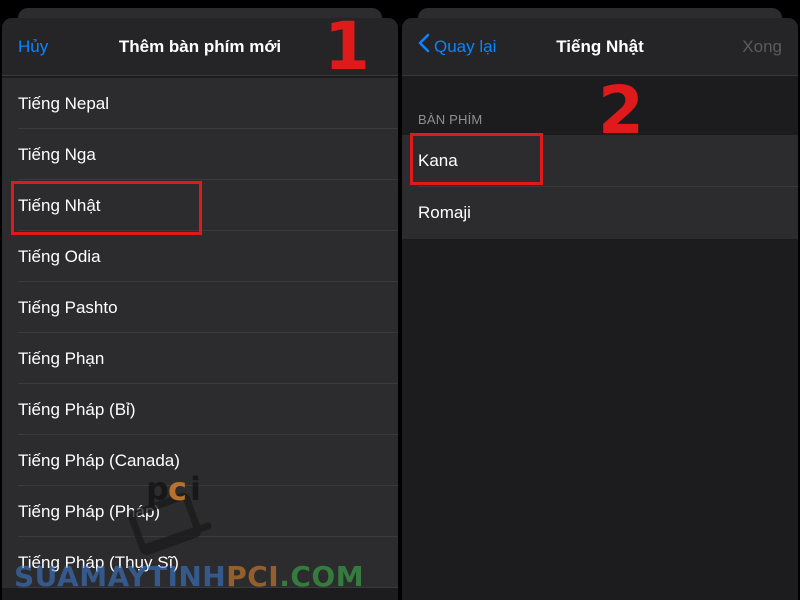 This screenshot has height=600, width=800. Describe the element at coordinates (253, 576) in the screenshot. I see `watermark-text-part: PCI` at that location.